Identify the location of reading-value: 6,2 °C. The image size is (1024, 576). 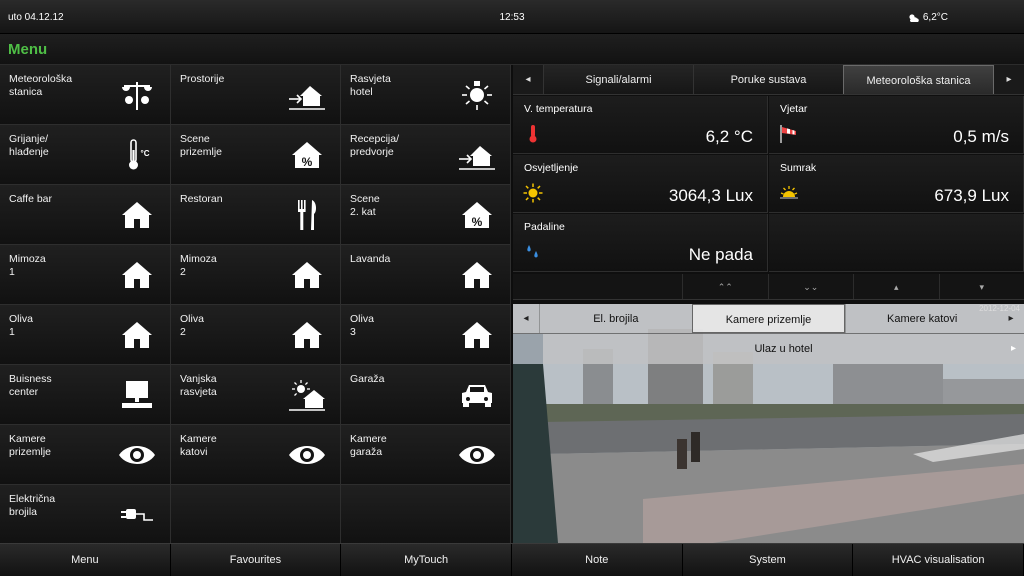
(729, 136).